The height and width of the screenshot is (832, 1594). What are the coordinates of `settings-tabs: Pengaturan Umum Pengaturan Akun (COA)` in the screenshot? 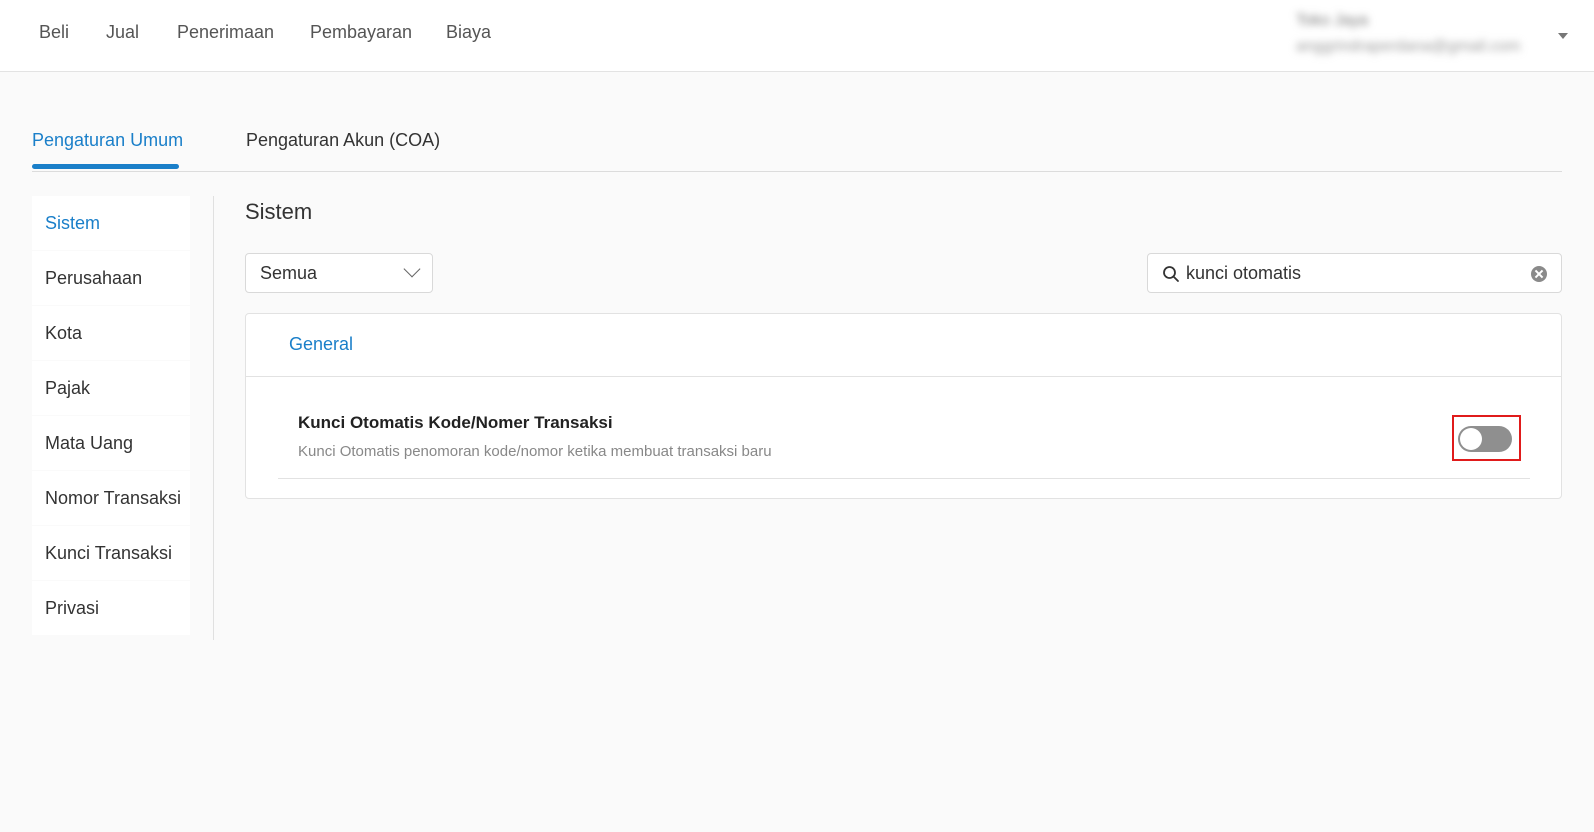 It's located at (797, 146).